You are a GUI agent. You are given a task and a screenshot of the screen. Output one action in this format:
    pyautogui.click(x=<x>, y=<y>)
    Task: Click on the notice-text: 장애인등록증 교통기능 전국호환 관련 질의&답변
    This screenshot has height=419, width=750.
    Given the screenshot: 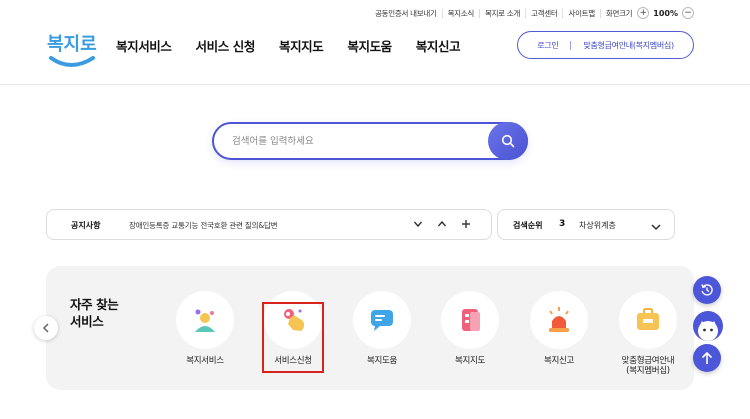 What is the action you would take?
    pyautogui.click(x=203, y=225)
    